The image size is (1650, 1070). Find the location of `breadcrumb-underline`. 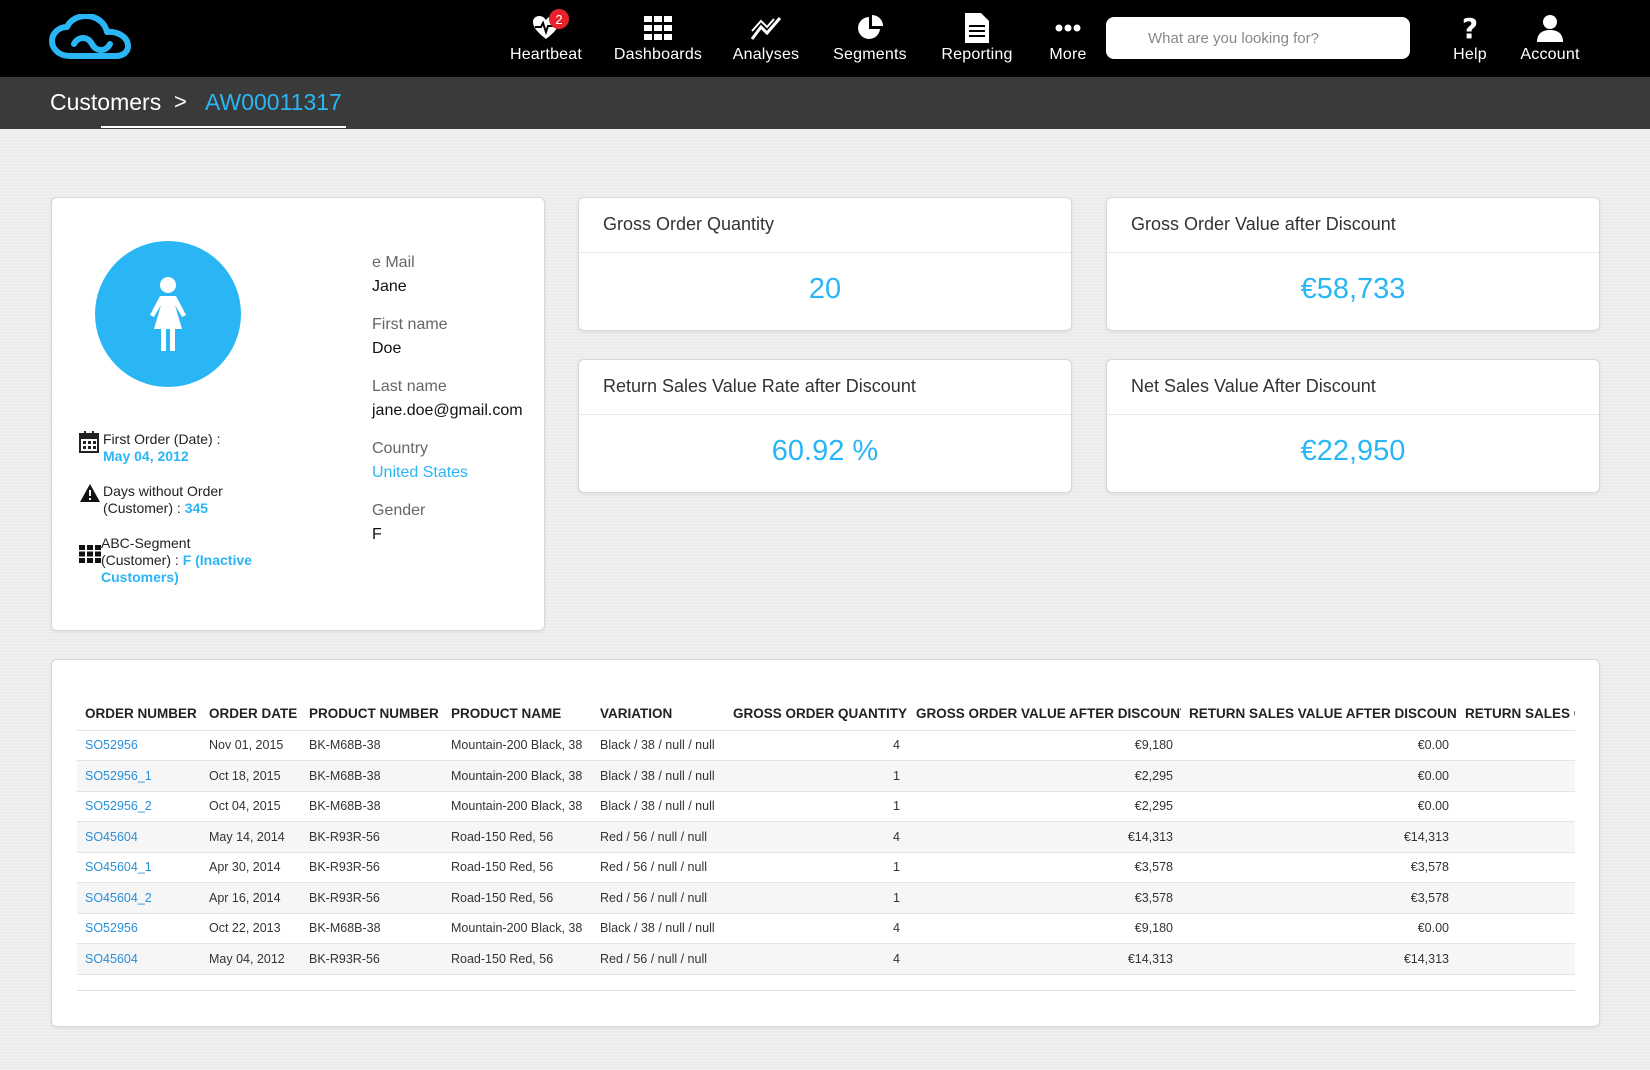

breadcrumb-underline is located at coordinates (223, 127).